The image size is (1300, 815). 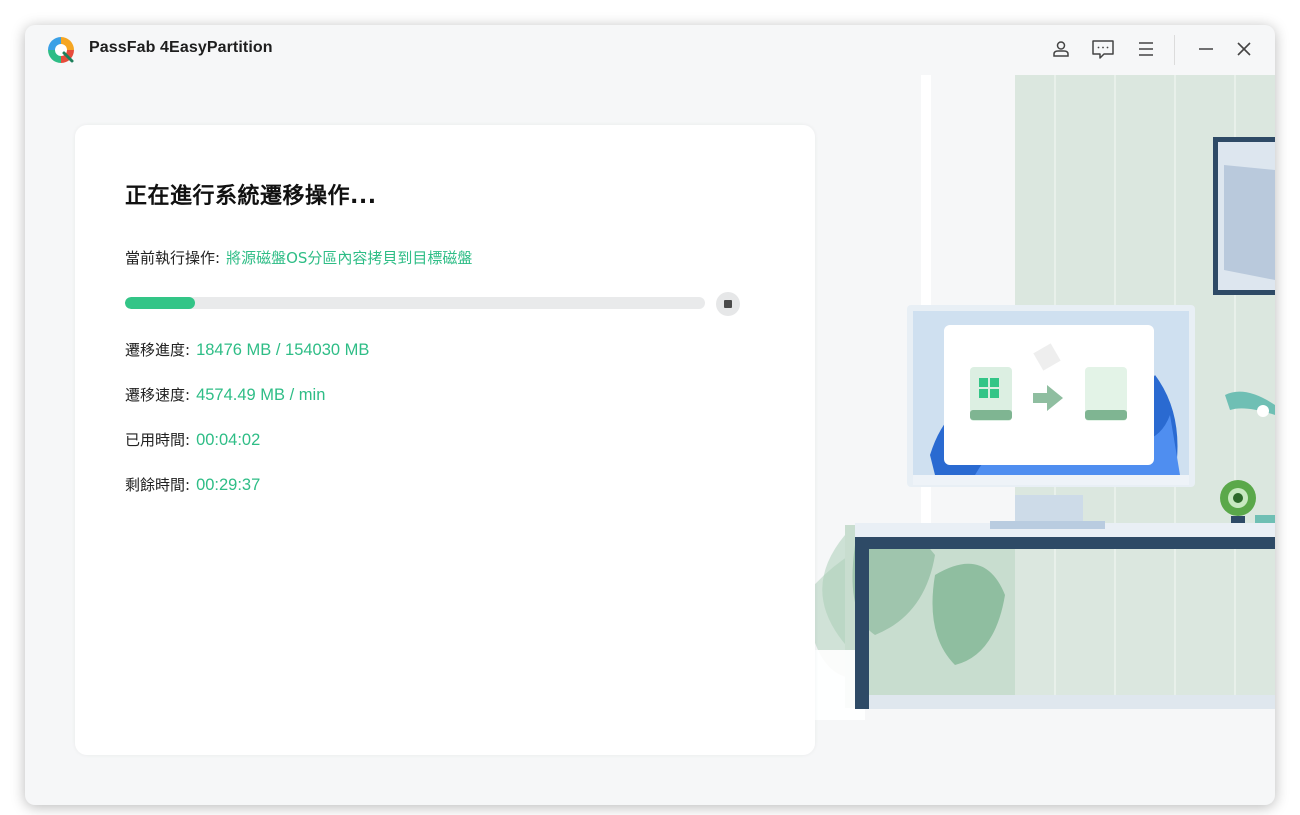 I want to click on current-operation: 當前執行操作: 將源磁盤OS分區內容拷貝到目標磁盤, so click(x=298, y=257).